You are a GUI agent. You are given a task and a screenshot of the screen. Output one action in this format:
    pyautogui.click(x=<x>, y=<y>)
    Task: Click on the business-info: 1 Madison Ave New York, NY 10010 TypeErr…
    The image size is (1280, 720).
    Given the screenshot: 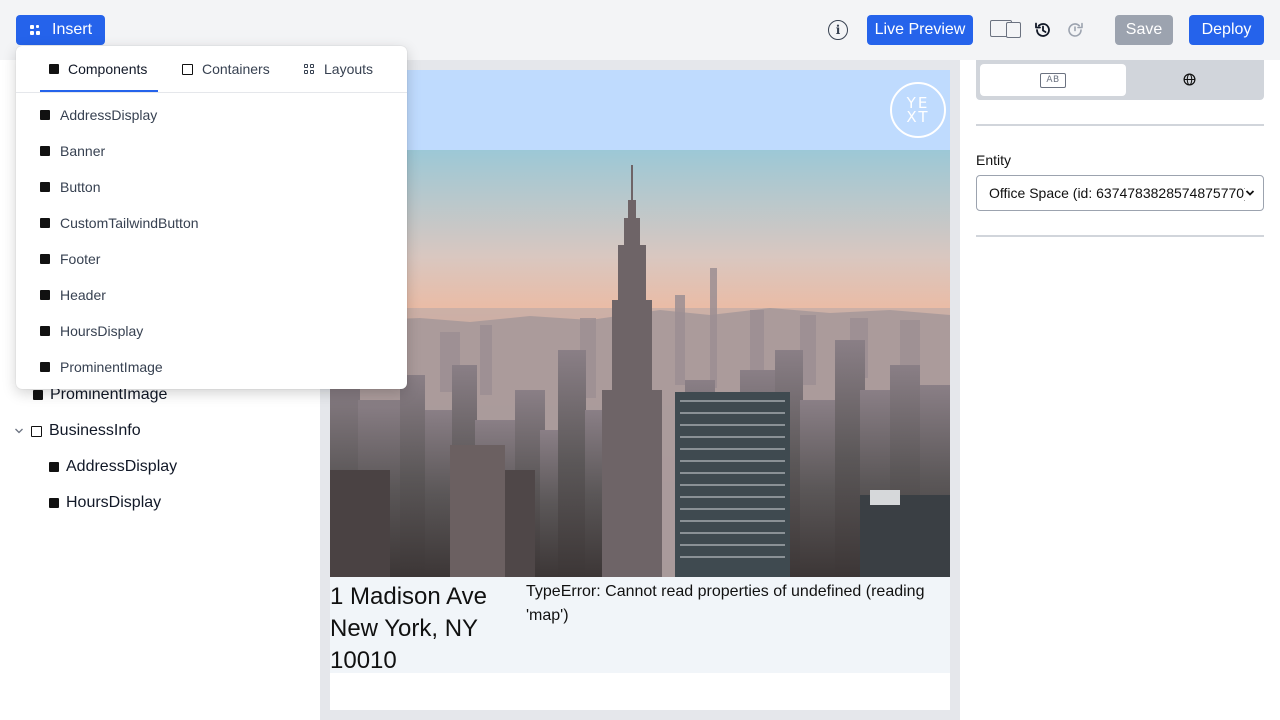 What is the action you would take?
    pyautogui.click(x=640, y=625)
    